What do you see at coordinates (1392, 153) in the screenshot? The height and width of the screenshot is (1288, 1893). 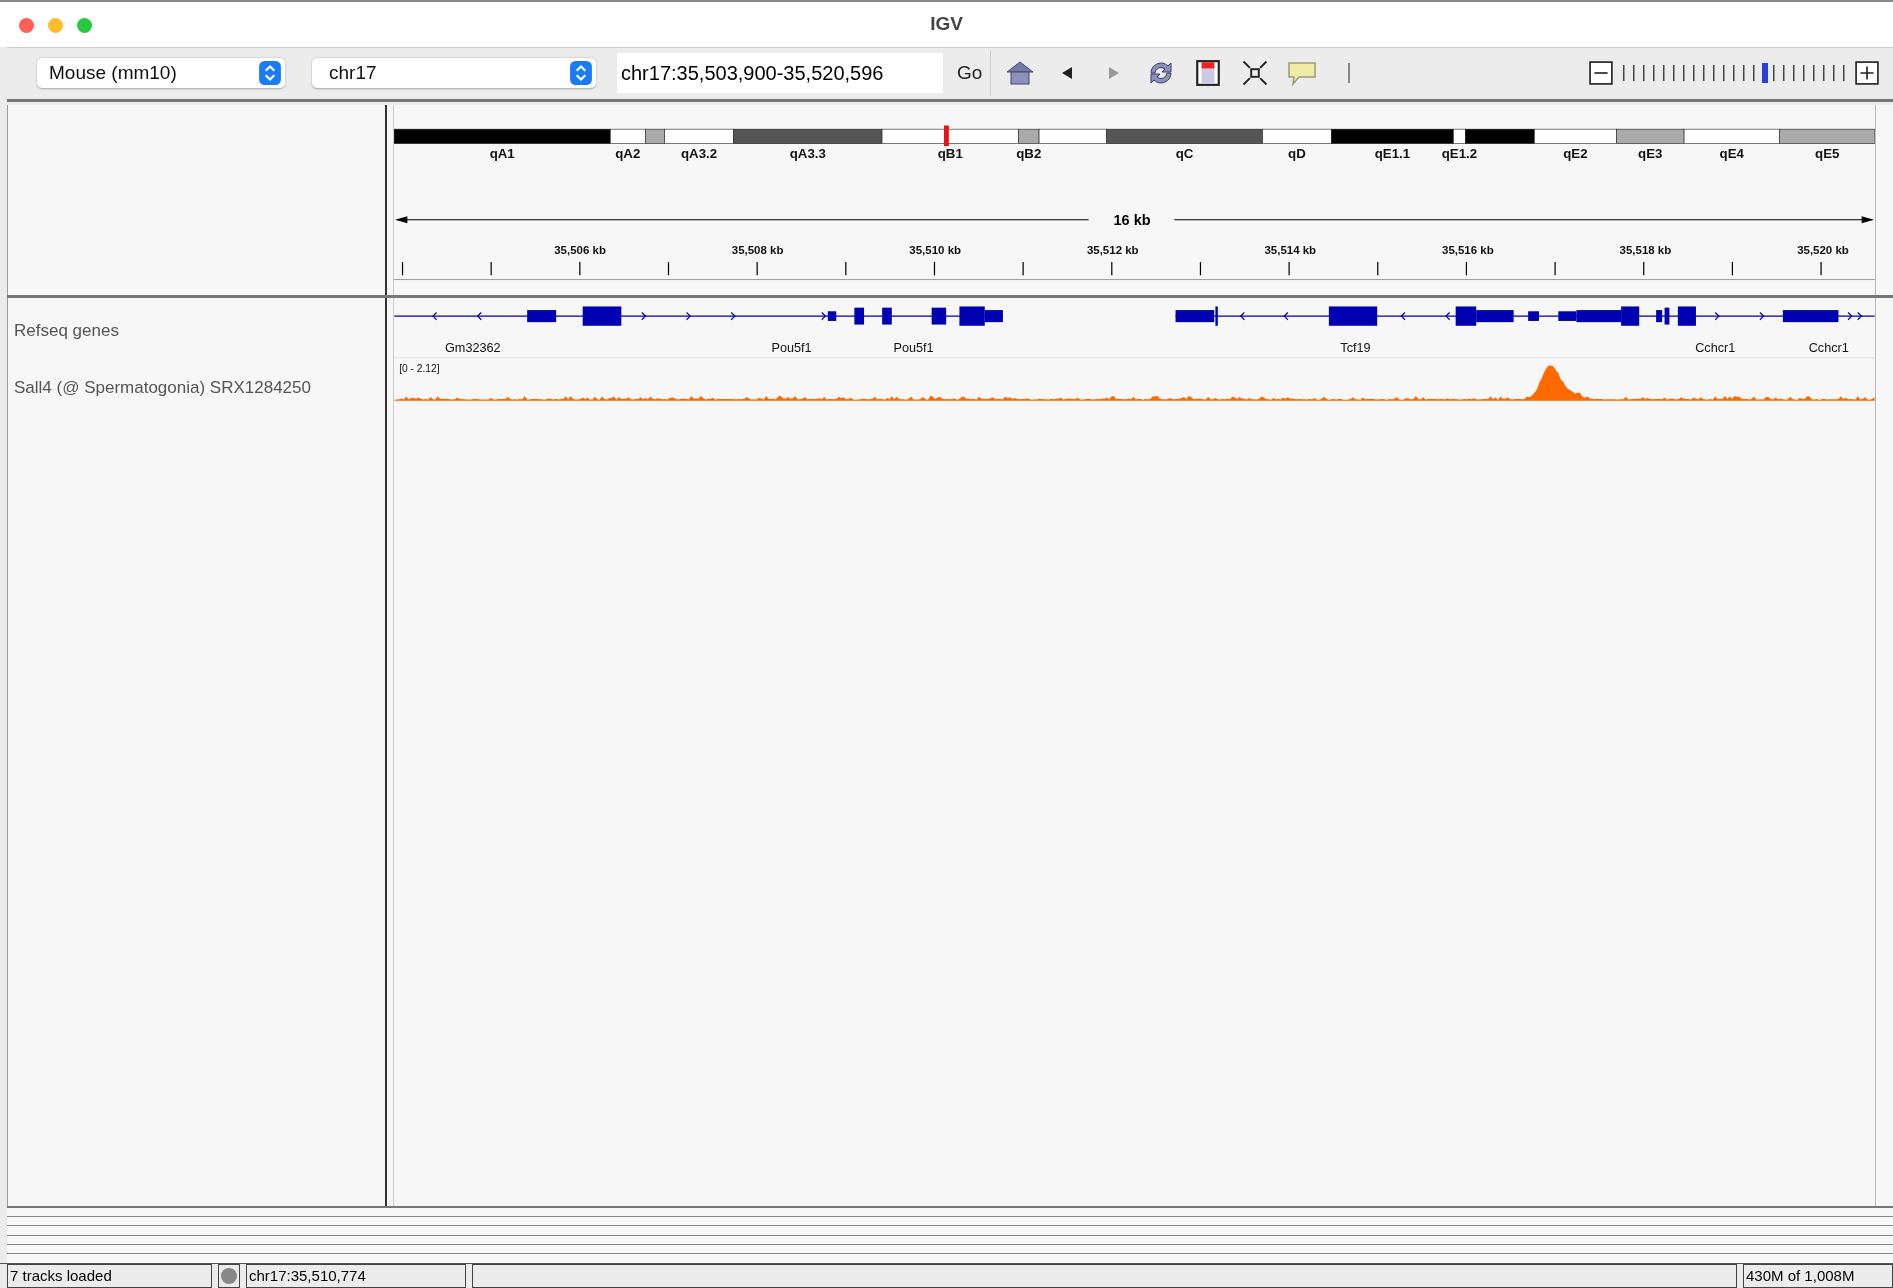 I see `band-label: qE1.1` at bounding box center [1392, 153].